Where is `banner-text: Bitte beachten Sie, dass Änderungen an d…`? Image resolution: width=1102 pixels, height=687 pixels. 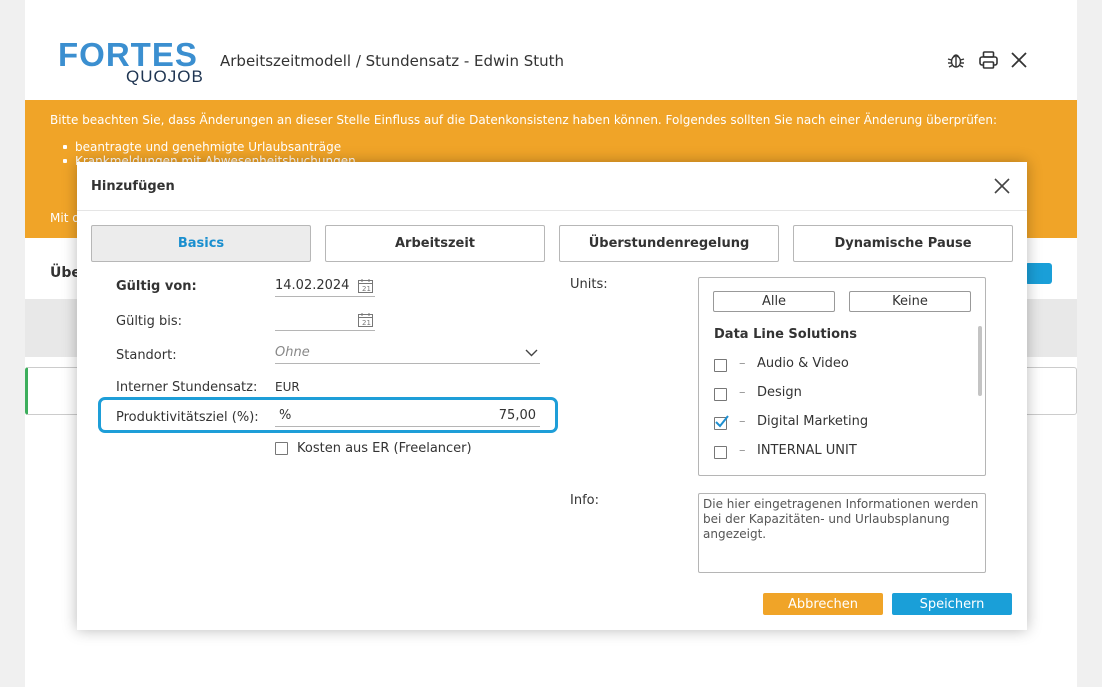 banner-text: Bitte beachten Sie, dass Änderungen an d… is located at coordinates (524, 120).